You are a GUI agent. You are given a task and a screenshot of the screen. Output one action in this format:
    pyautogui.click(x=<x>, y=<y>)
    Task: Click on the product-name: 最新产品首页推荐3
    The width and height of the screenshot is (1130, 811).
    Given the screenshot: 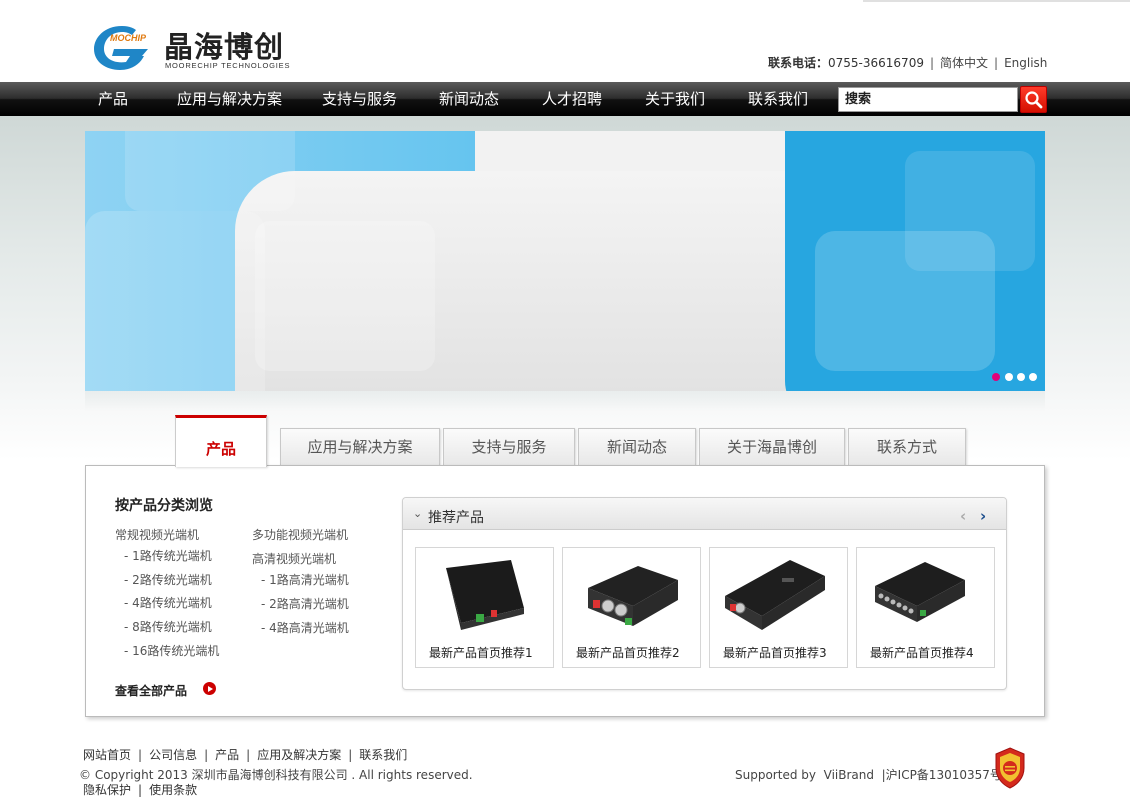 What is the action you would take?
    pyautogui.click(x=775, y=652)
    